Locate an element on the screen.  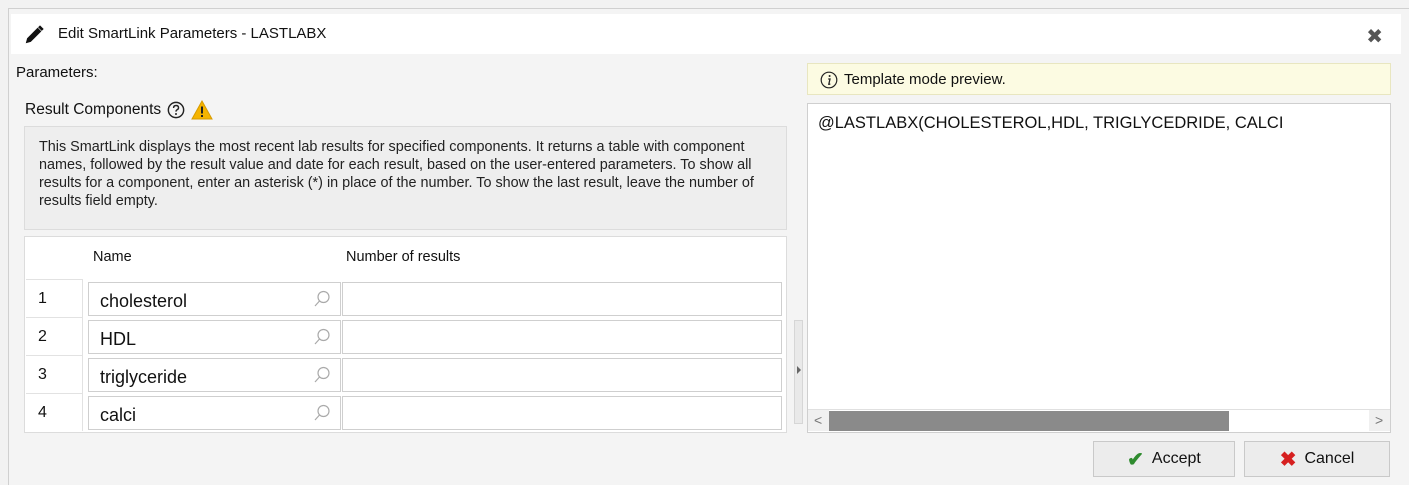
component-name-input: calci is located at coordinates (214, 413).